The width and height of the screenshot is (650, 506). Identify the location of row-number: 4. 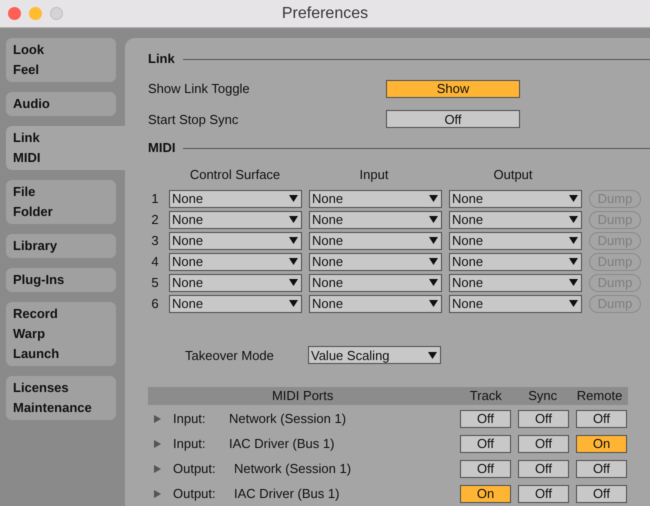
(155, 261).